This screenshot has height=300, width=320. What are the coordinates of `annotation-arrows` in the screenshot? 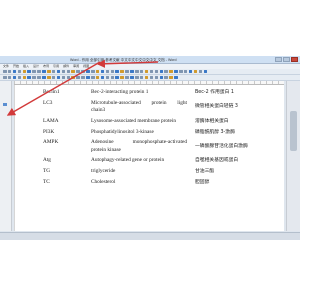 It's located at (82, 87).